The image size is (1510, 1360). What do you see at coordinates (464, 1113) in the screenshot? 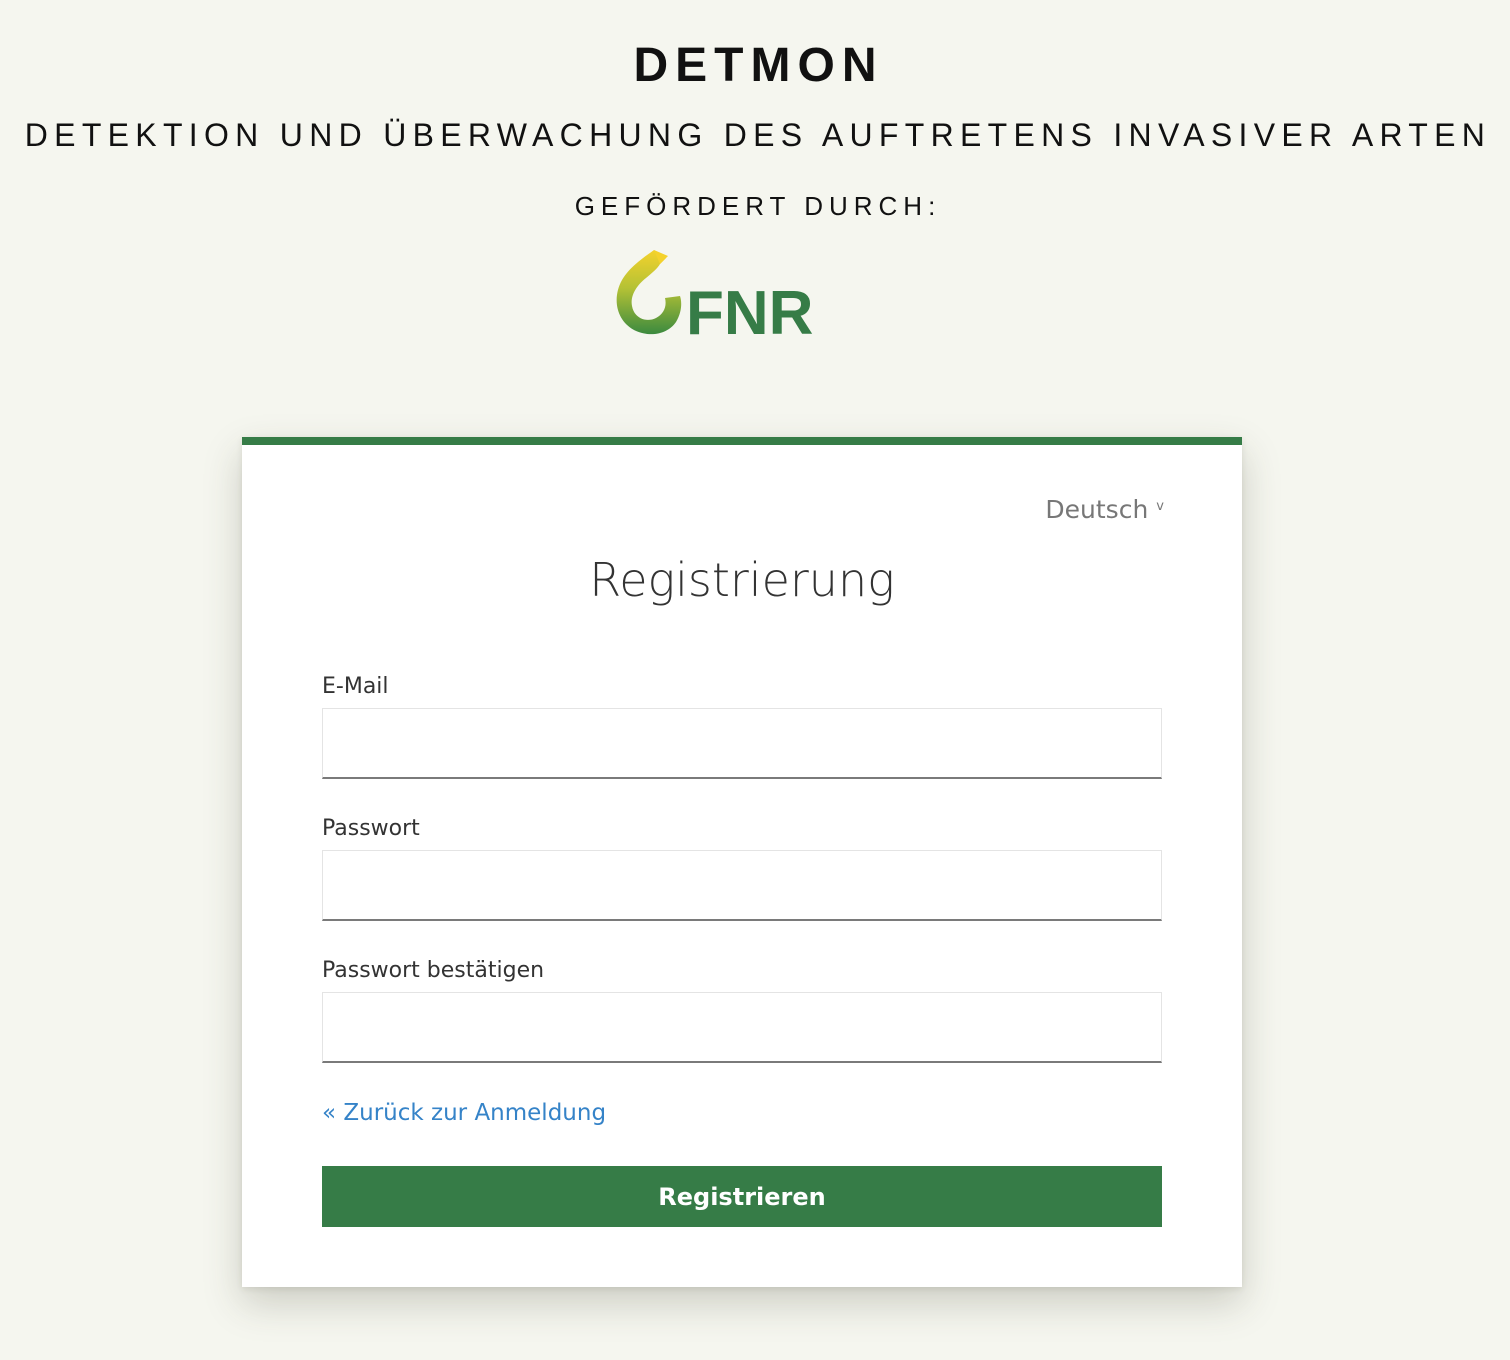
I see `back-to-login-link: « Zurück zur Anmeldung` at bounding box center [464, 1113].